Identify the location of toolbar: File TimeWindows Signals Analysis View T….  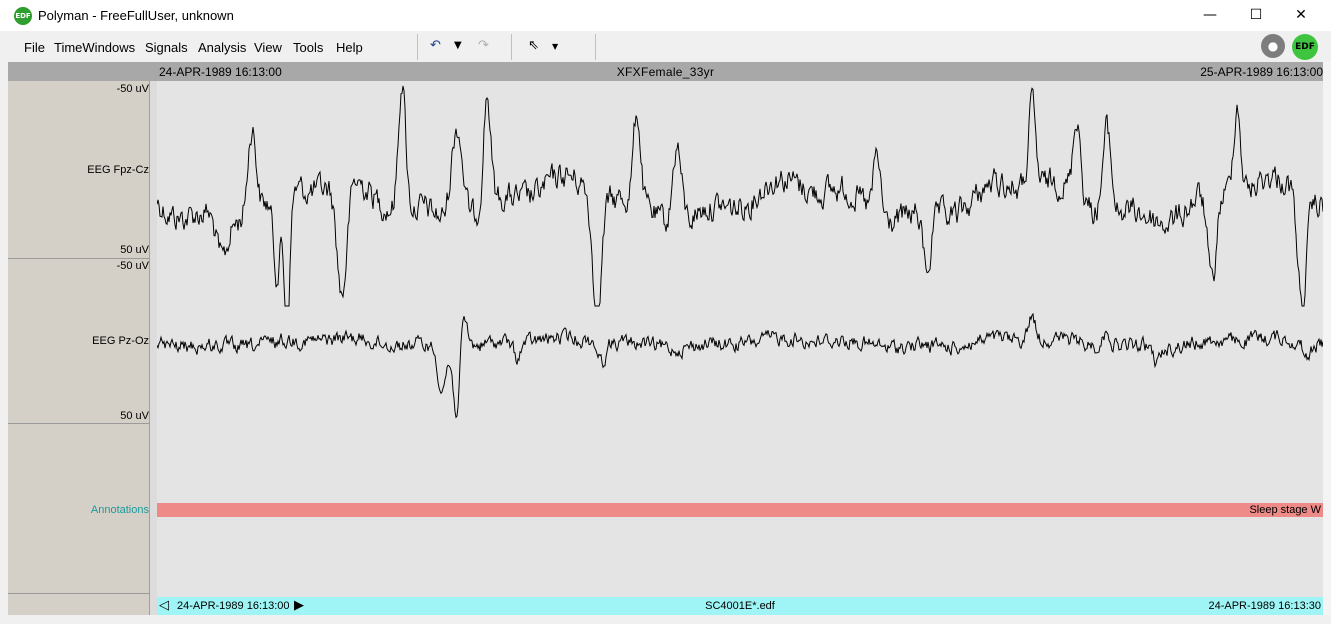
(669, 47).